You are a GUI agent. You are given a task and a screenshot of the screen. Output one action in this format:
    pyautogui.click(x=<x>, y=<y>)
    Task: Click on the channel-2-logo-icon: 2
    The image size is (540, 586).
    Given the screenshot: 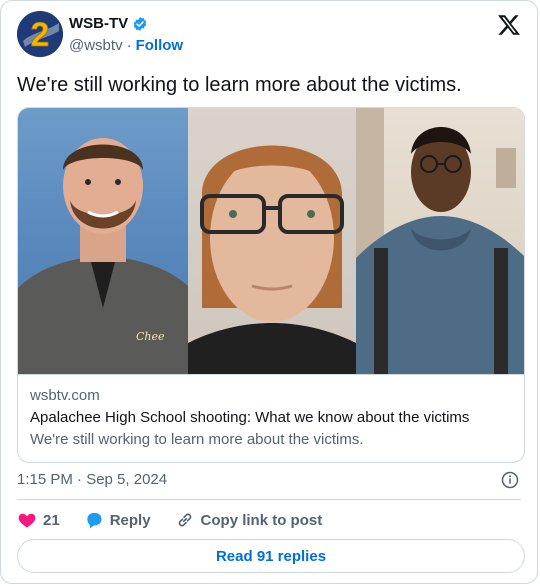 What is the action you would take?
    pyautogui.click(x=40, y=34)
    